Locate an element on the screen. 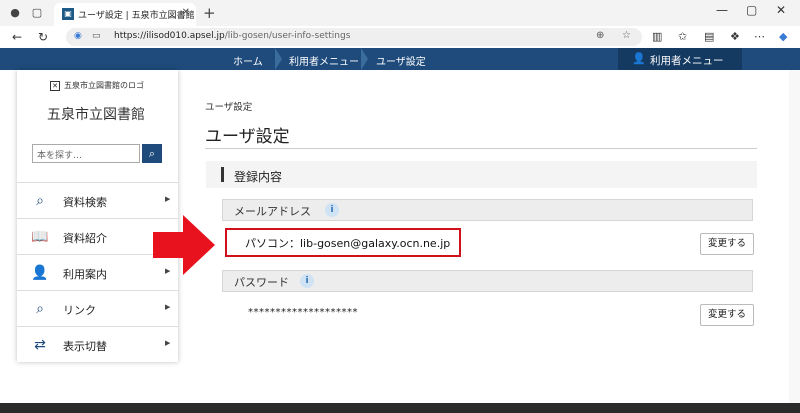 This screenshot has width=800, height=413. sidebar-item-links: ⌕ リンク ▶ is located at coordinates (97, 308).